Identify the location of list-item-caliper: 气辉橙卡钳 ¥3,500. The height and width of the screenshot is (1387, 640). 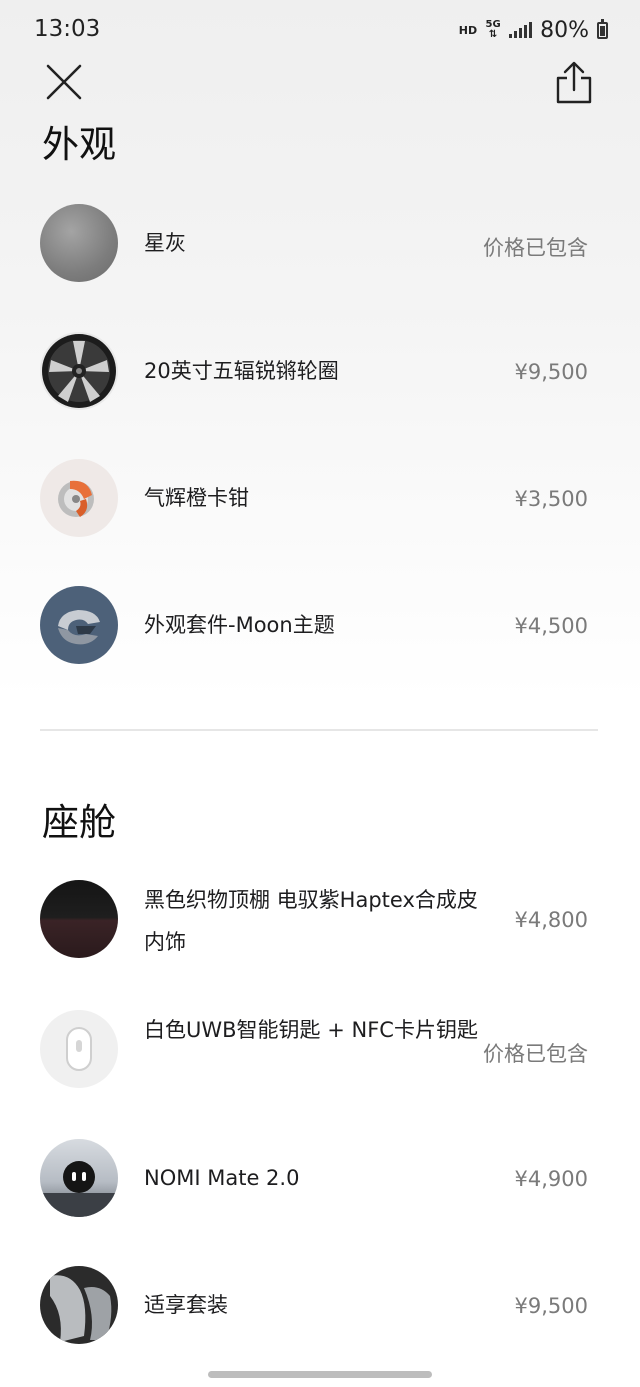
(320, 498).